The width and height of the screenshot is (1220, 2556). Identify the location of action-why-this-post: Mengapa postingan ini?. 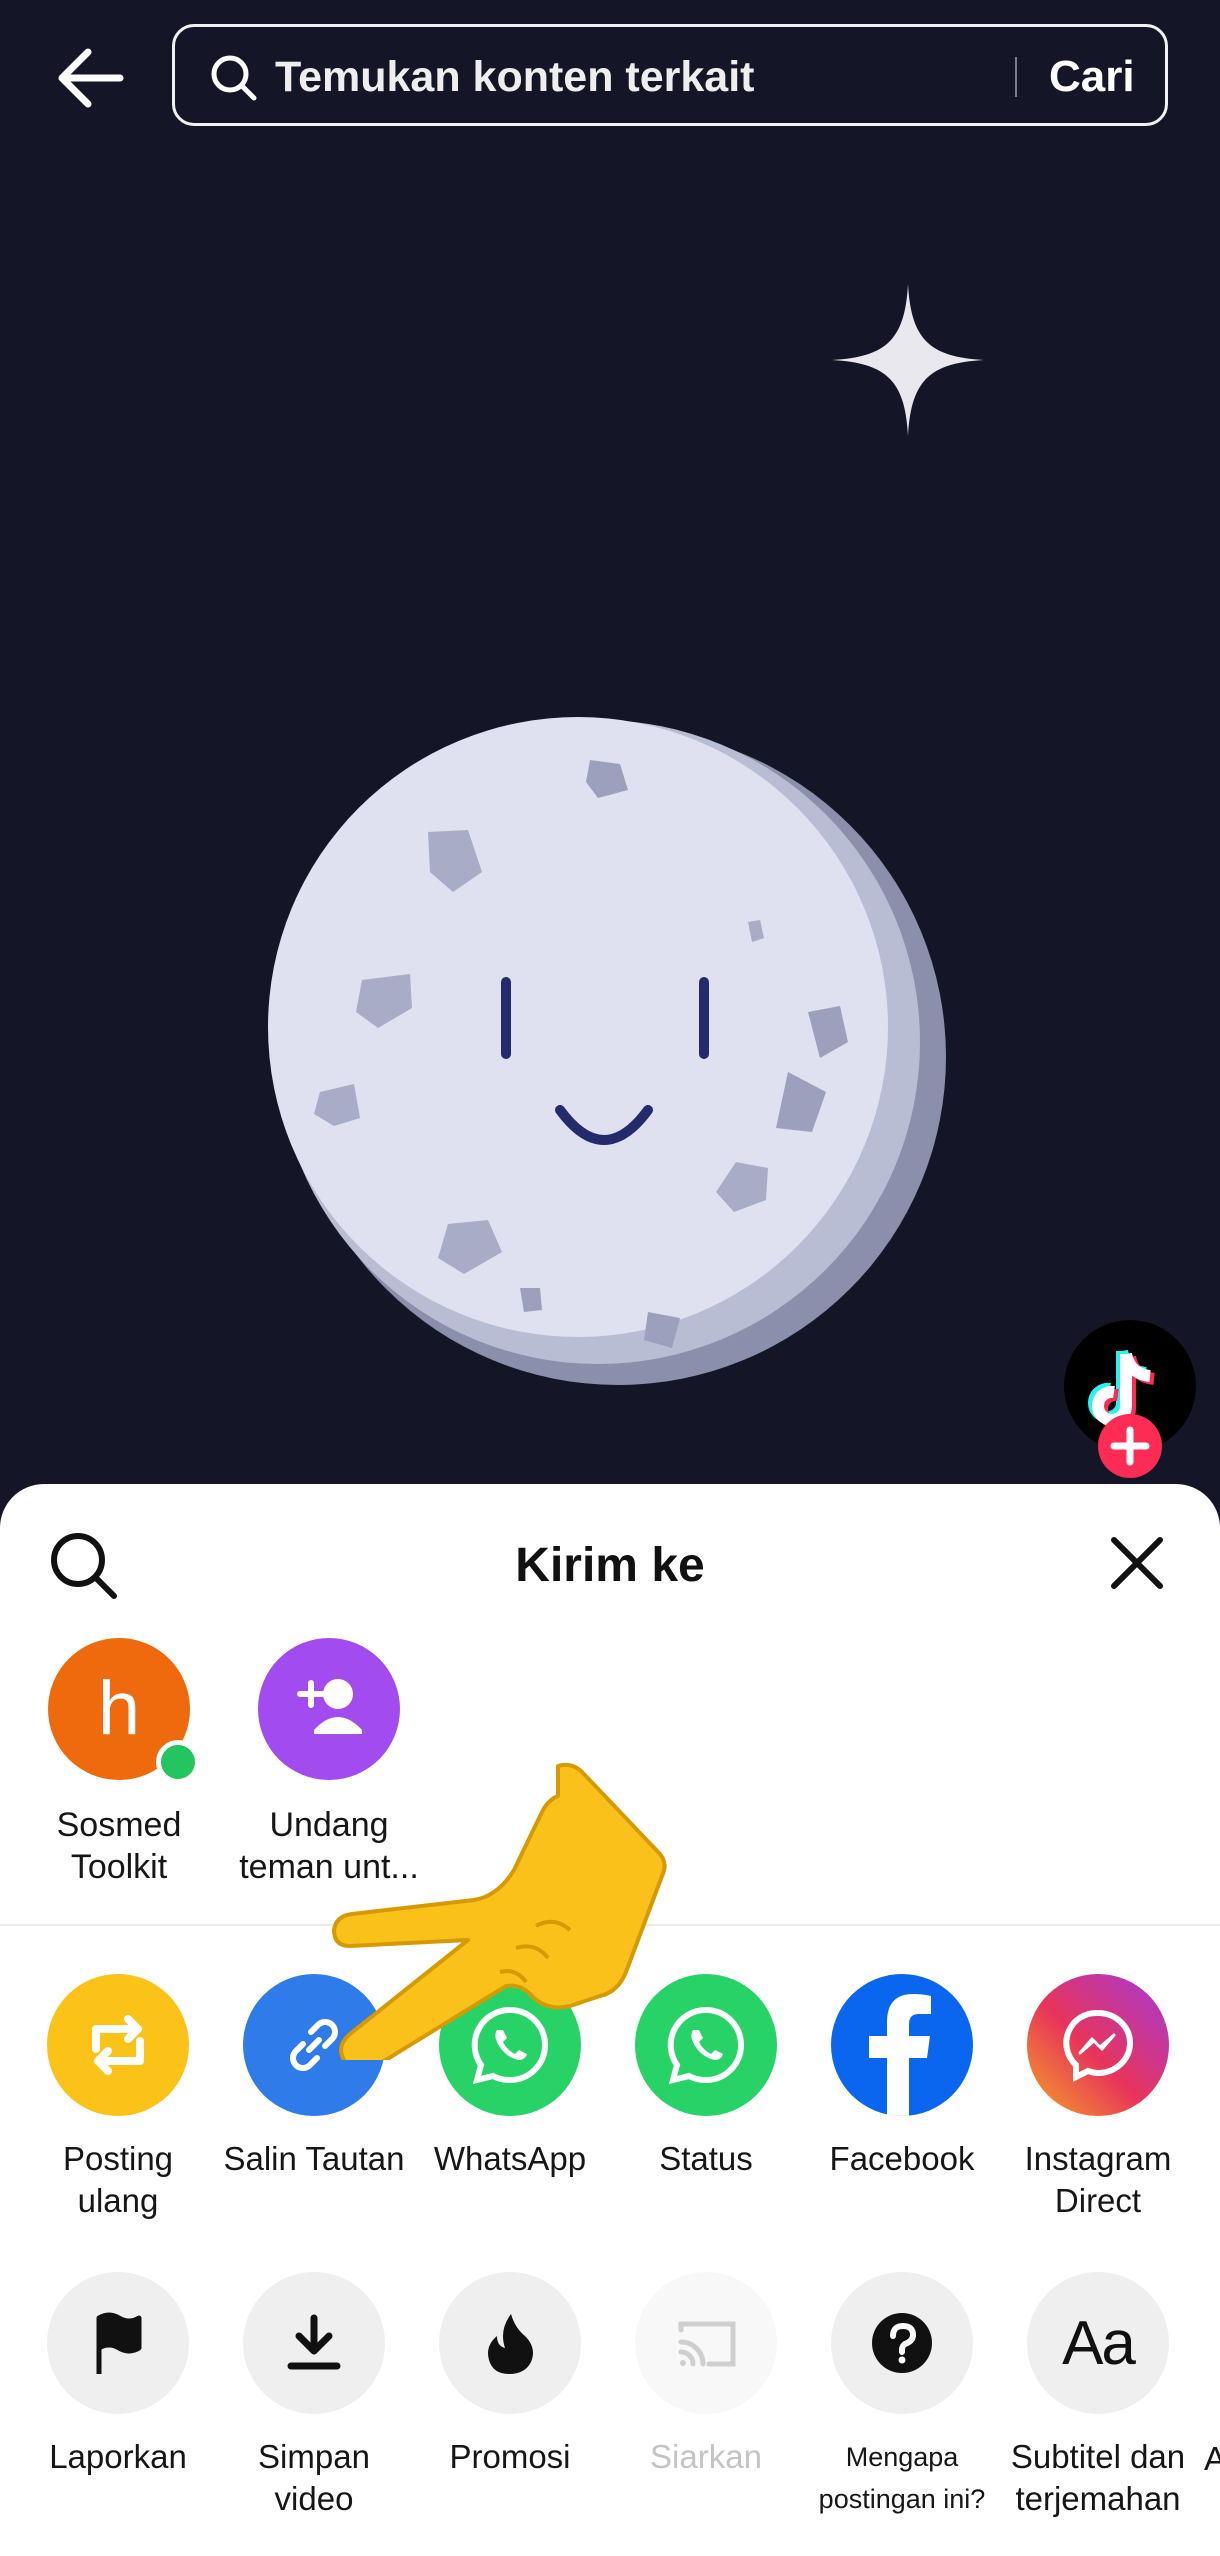
(902, 2396).